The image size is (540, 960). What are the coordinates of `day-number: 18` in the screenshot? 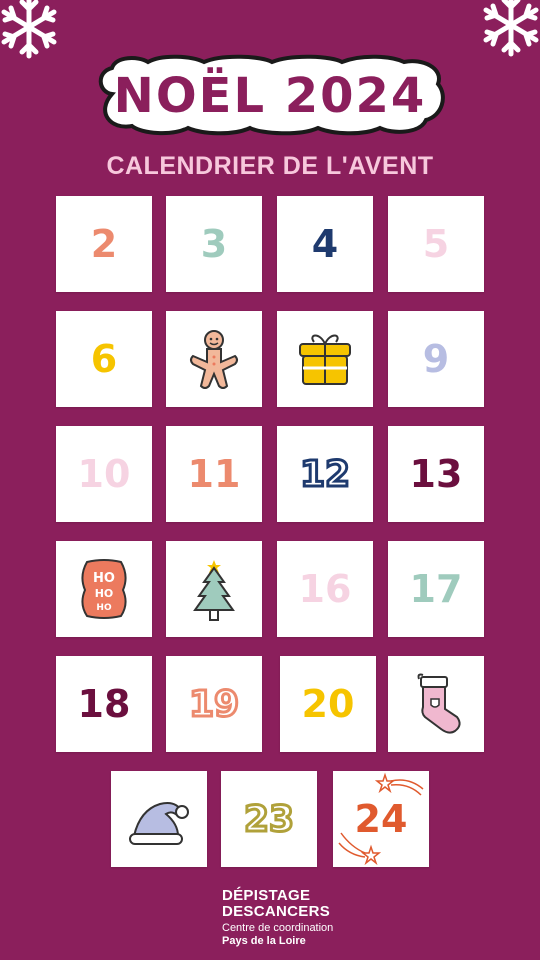 It's located at (104, 704).